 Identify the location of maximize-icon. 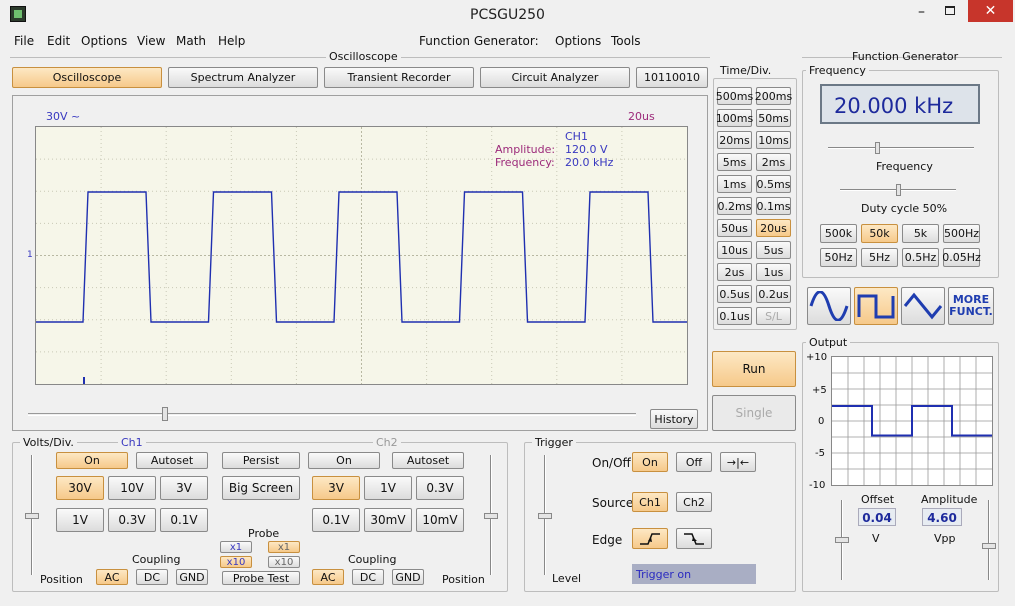
(950, 10).